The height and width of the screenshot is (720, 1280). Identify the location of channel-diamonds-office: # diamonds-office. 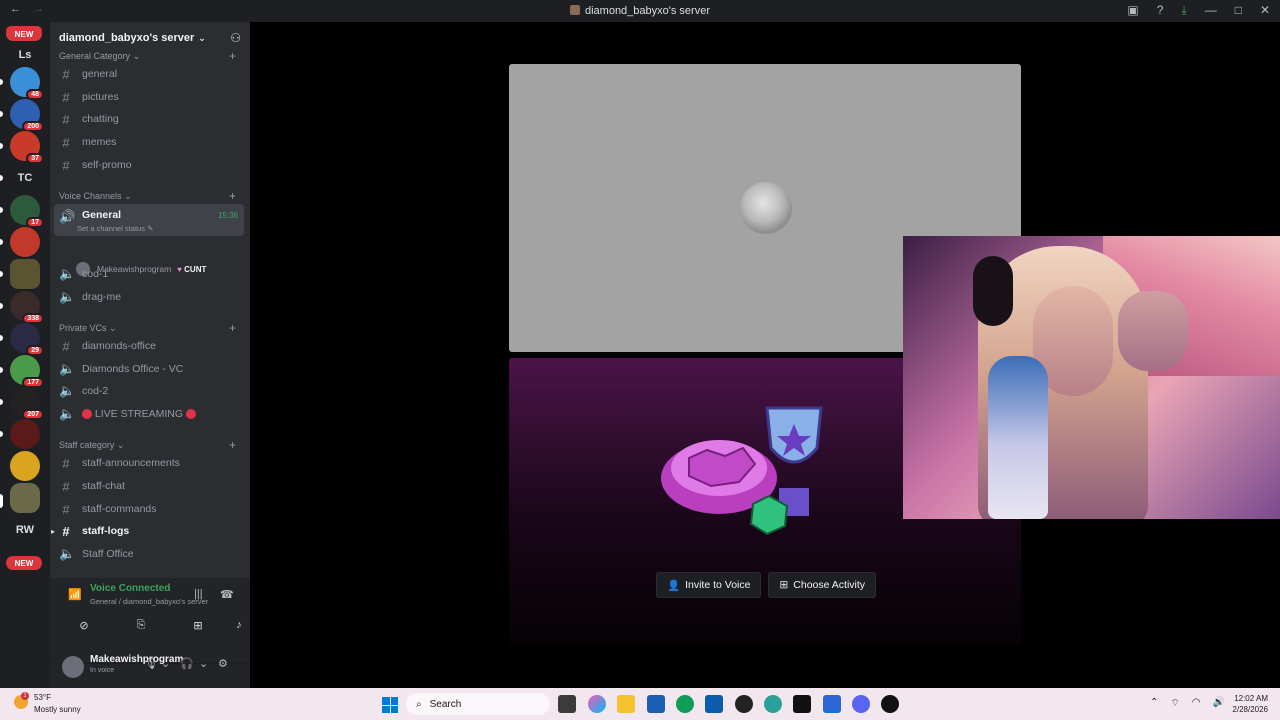
(149, 346).